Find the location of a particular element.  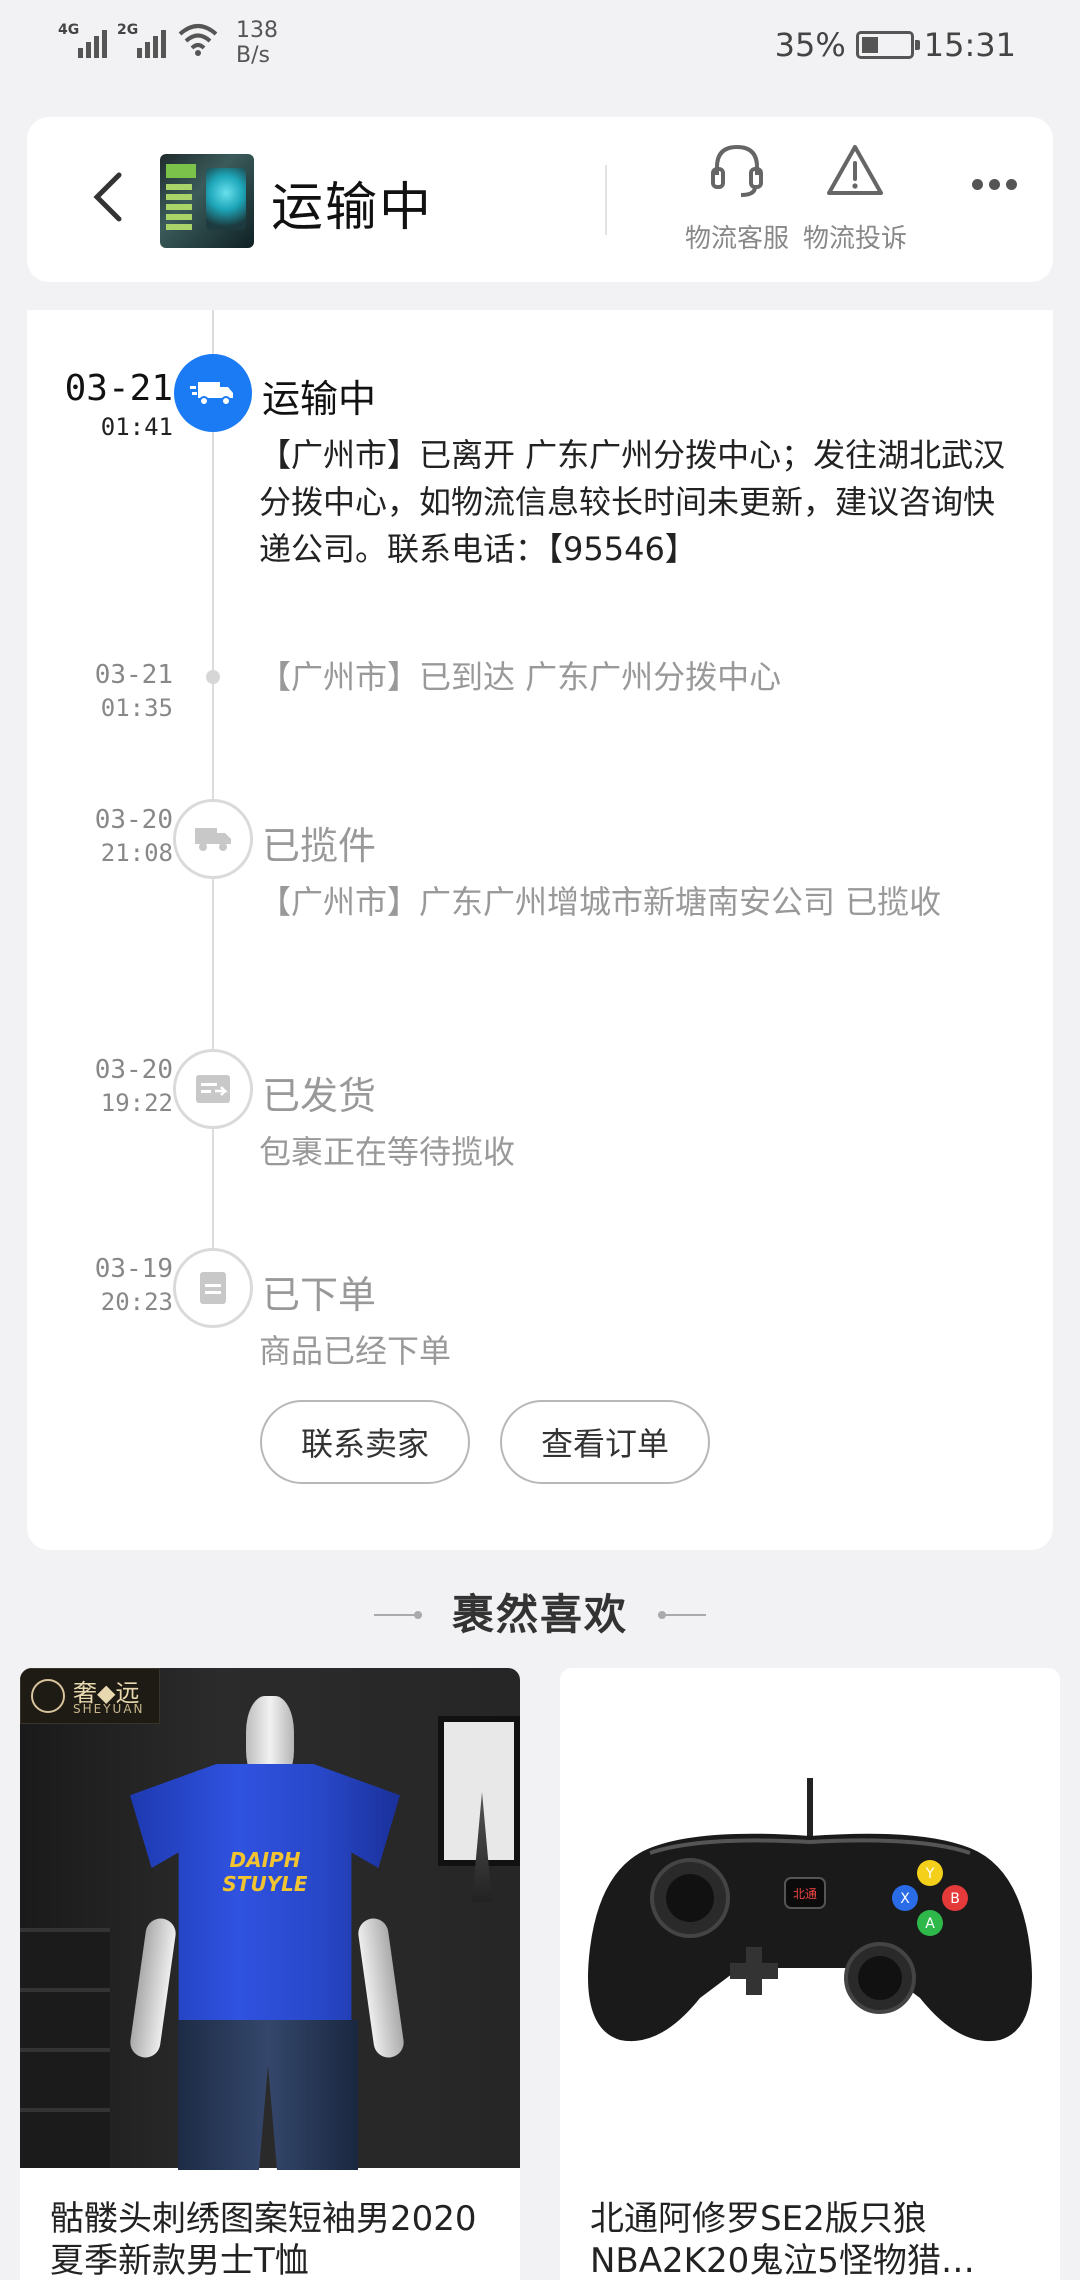

signal-4g-icon: 4G is located at coordinates (82, 38).